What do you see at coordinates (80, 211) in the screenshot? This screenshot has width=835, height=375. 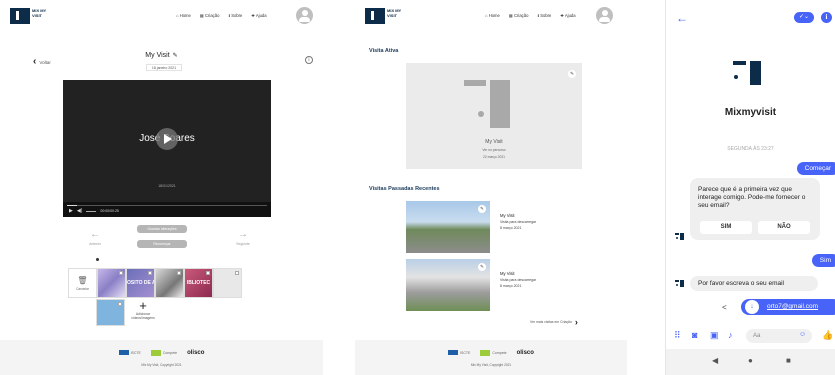 I see `volume-icon: ◀)` at bounding box center [80, 211].